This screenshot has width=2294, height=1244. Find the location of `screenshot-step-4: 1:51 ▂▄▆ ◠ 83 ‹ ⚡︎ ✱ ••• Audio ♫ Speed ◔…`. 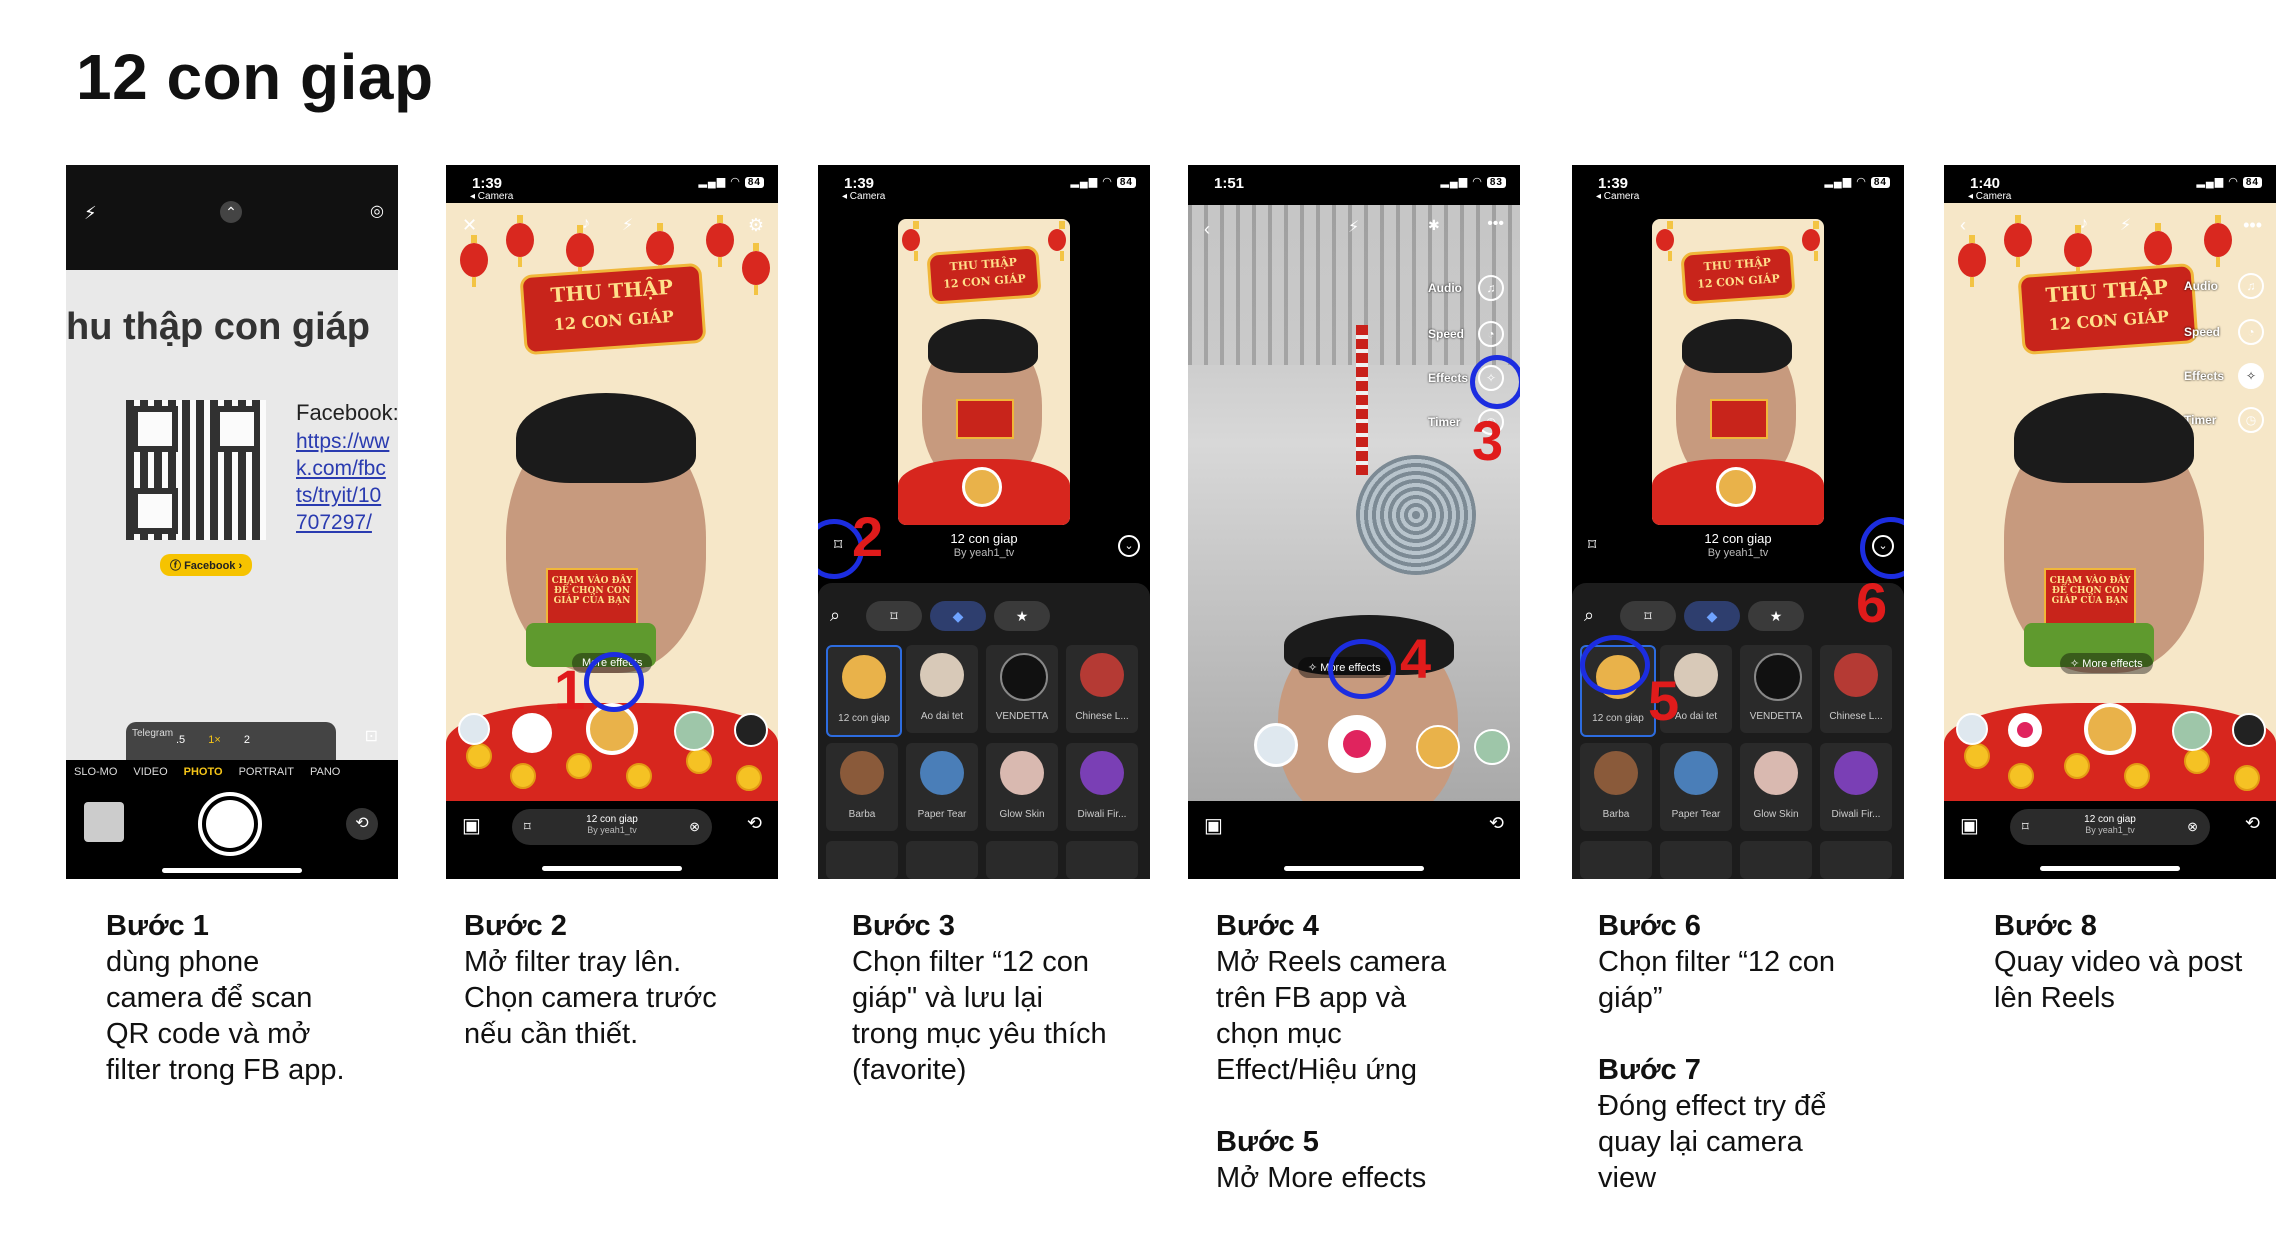

screenshot-step-4: 1:51 ▂▄▆ ◠ 83 ‹ ⚡︎ ✱ ••• Audio ♫ Speed ◔… is located at coordinates (1354, 522).